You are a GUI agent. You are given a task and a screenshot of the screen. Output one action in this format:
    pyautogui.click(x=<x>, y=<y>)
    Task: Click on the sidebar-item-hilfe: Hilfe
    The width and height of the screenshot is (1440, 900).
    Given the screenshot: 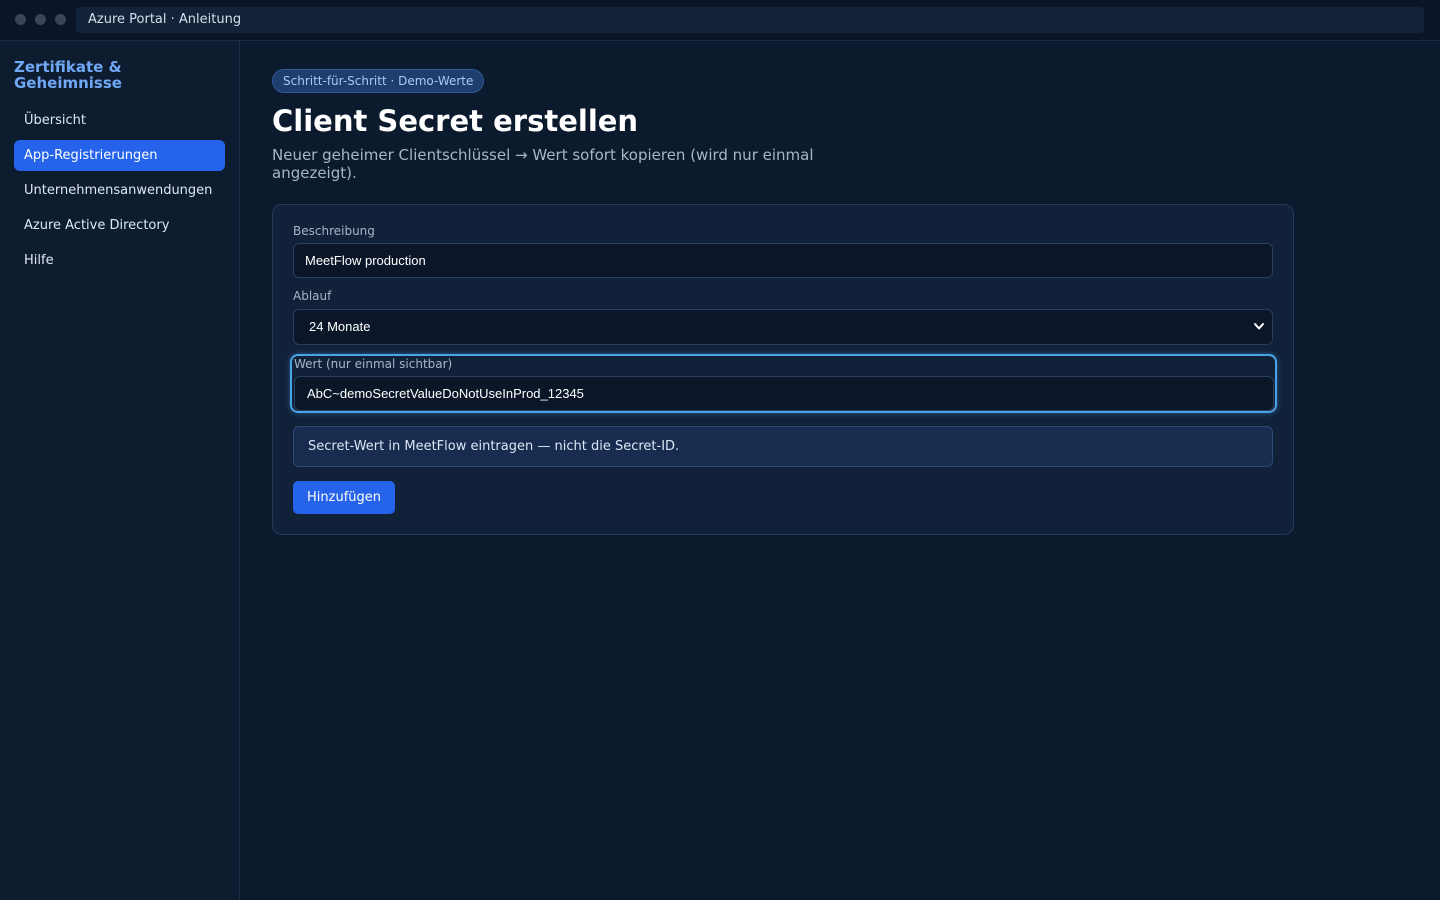 What is the action you would take?
    pyautogui.click(x=119, y=260)
    